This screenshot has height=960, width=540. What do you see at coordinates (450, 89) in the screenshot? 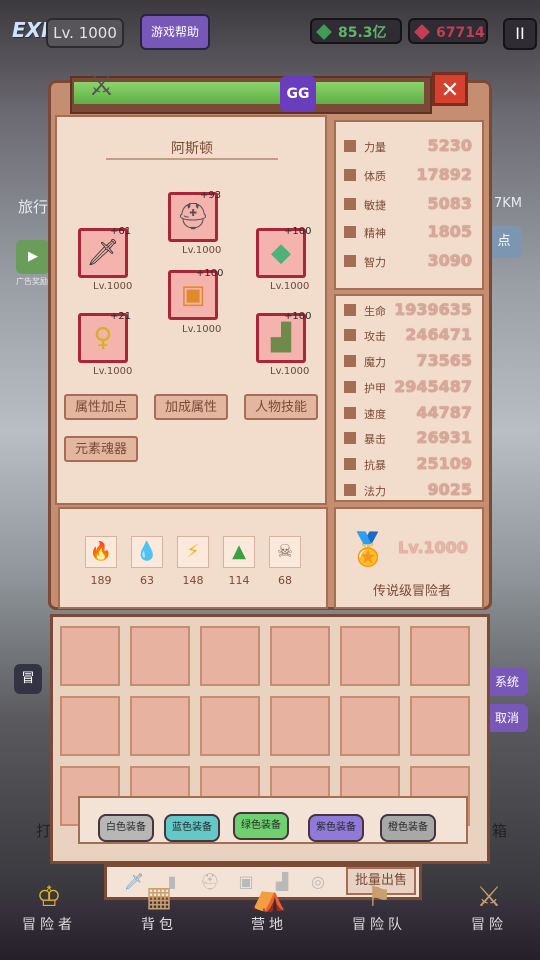
I see `close-button: ✕` at bounding box center [450, 89].